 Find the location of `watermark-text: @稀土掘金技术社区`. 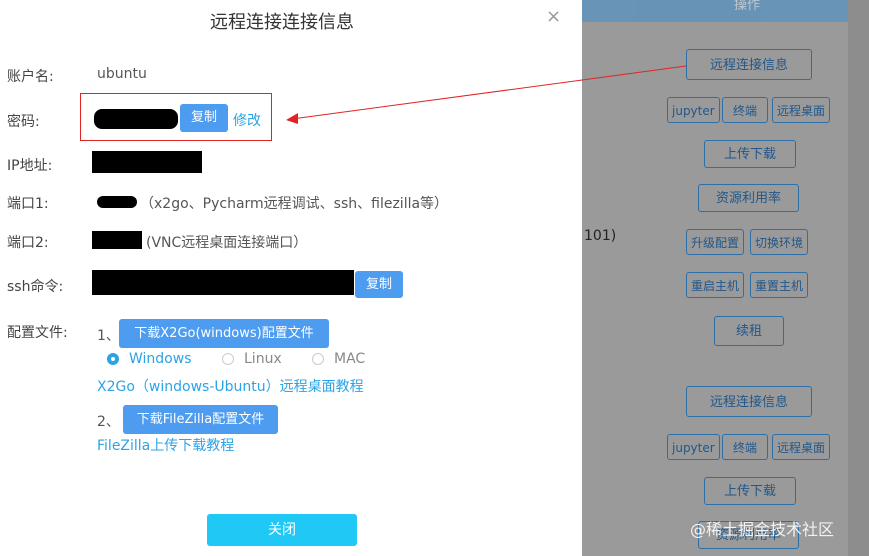

watermark-text: @稀土掘金技术社区 is located at coordinates (762, 529).